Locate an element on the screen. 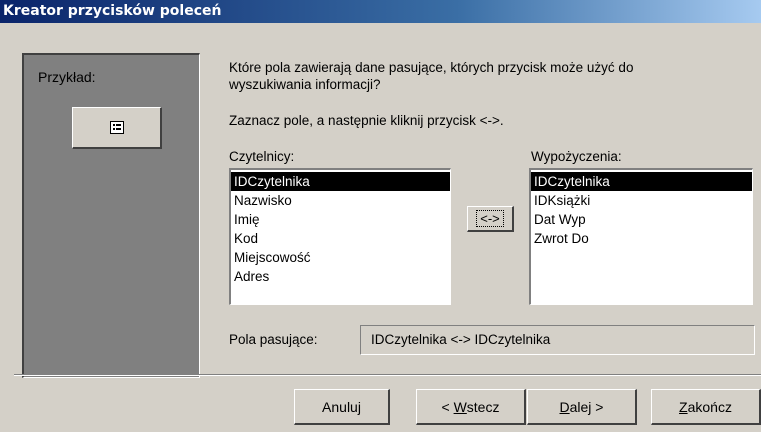 This screenshot has width=761, height=432. list-item: Zwrot Do is located at coordinates (641, 238).